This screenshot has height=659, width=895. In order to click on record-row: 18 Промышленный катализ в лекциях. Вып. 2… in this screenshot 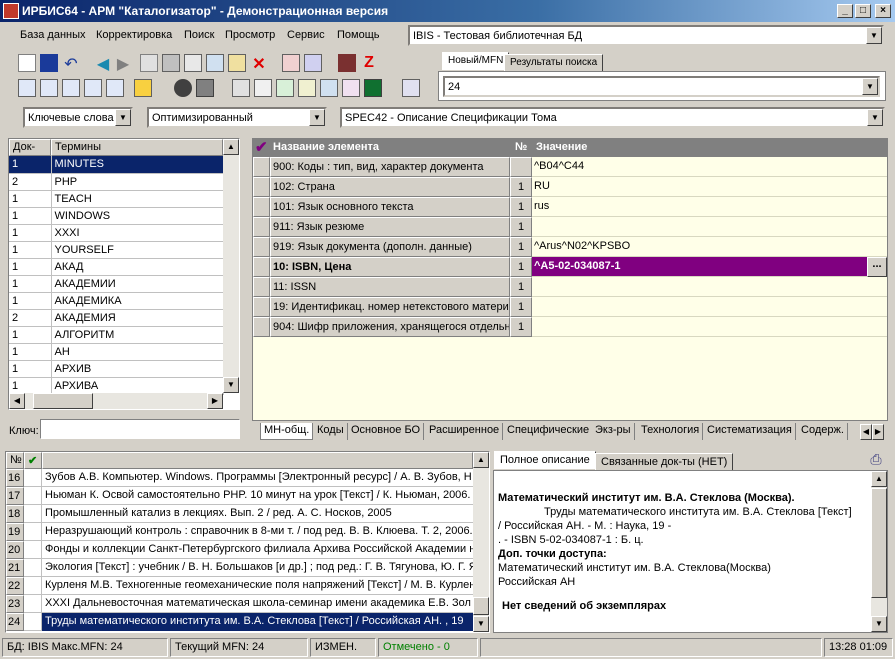, I will do `click(239, 514)`.